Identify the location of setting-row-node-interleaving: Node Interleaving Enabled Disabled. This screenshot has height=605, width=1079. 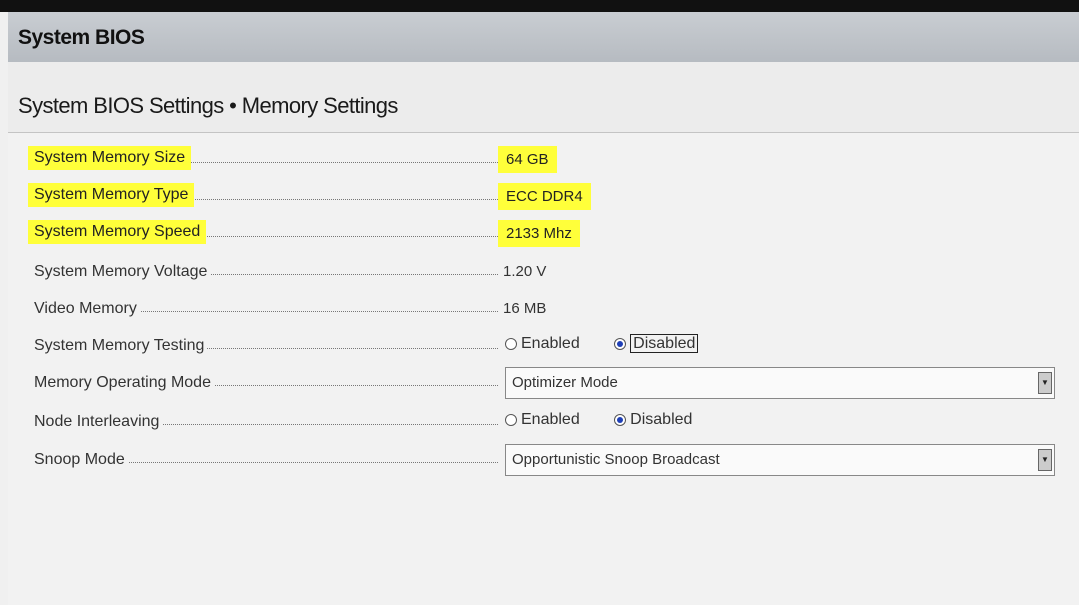
(543, 423).